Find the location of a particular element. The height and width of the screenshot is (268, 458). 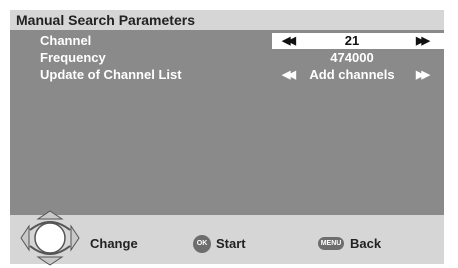

page-title: Manual Search Parameters is located at coordinates (105, 20).